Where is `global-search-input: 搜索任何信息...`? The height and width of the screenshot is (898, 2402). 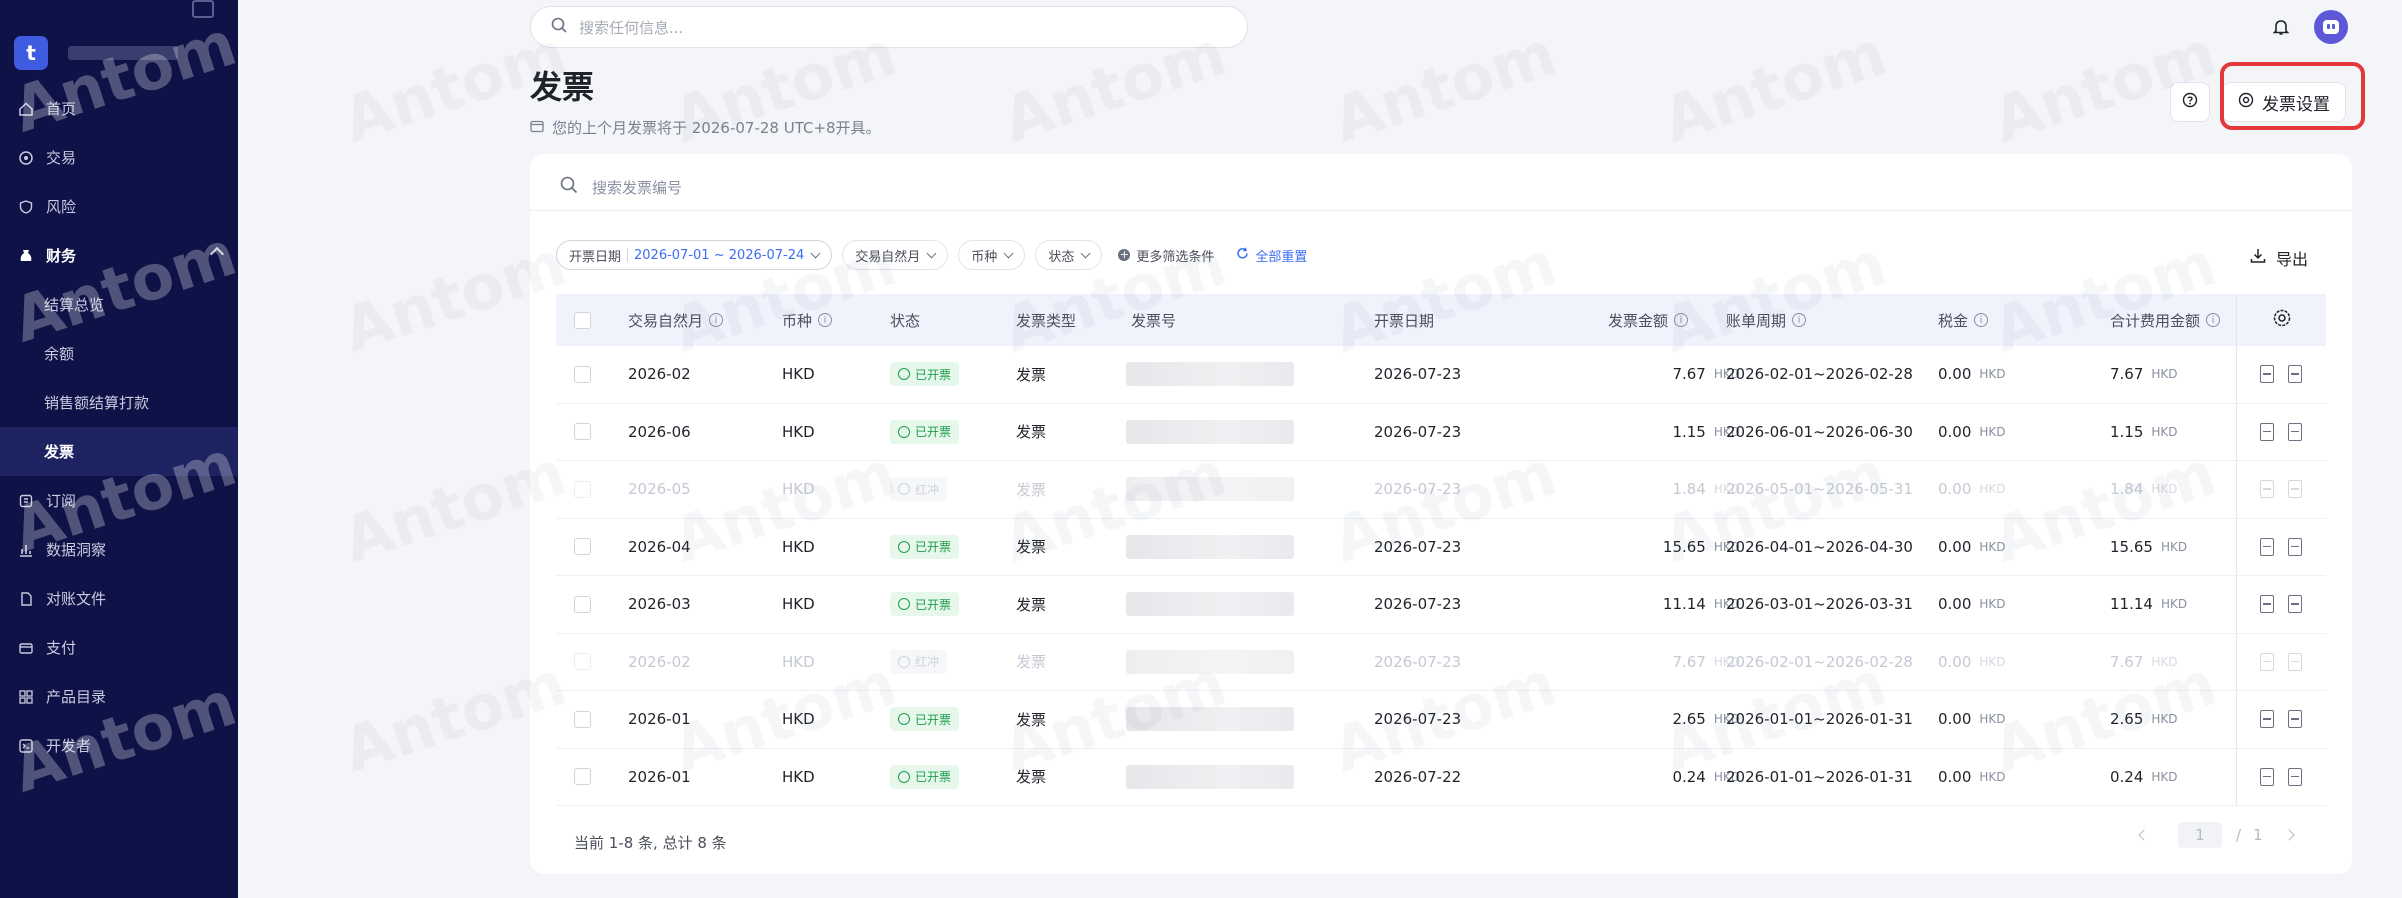
global-search-input: 搜索任何信息... is located at coordinates (889, 27).